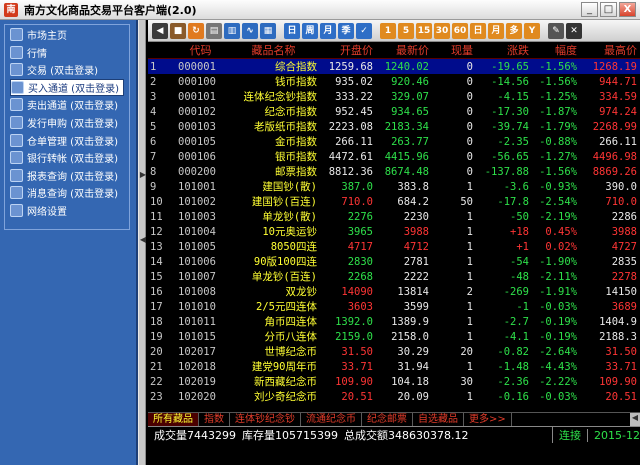 The width and height of the screenshot is (640, 465). I want to click on item-code: 101004, so click(197, 231).